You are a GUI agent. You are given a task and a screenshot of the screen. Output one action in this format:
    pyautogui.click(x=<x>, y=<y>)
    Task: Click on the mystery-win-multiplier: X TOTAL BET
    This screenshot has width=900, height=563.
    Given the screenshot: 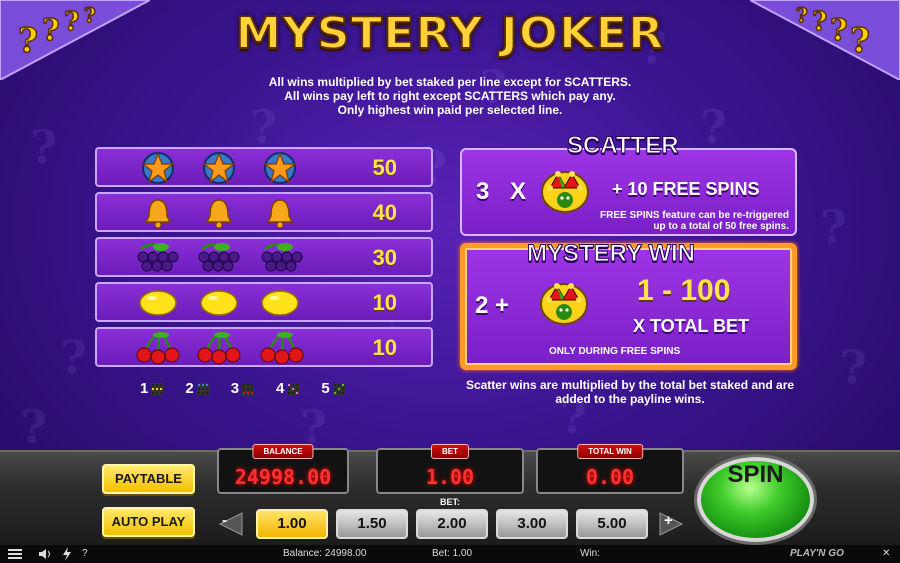 What is the action you would take?
    pyautogui.click(x=691, y=326)
    